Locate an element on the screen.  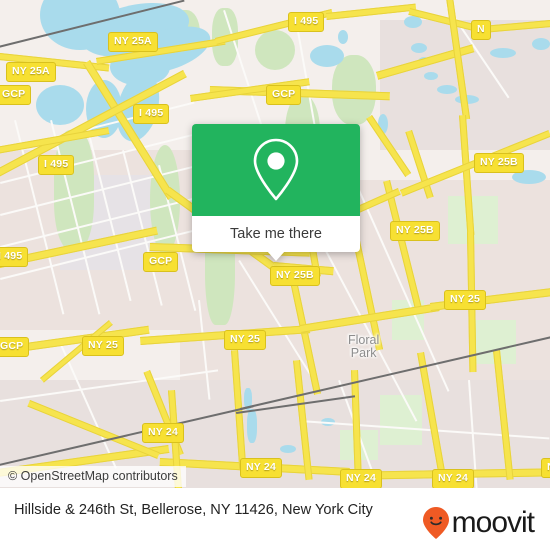
popup-header is located at coordinates (276, 170).